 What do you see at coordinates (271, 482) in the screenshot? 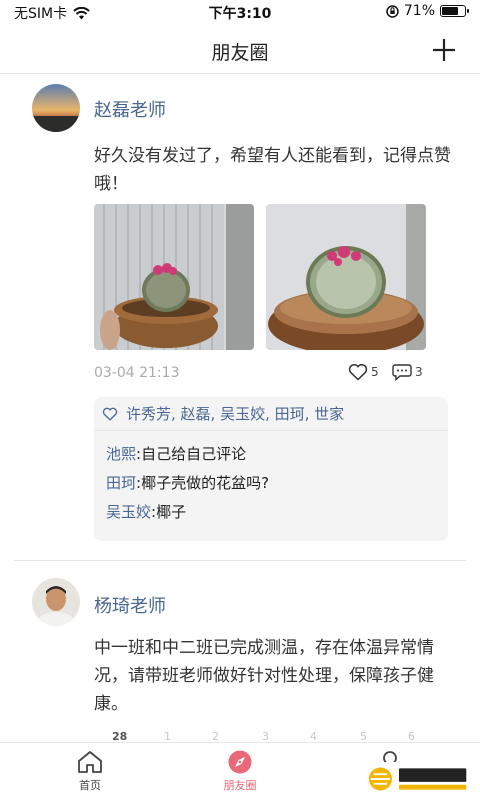
I see `comment-item: 田珂: 椰子壳做的花盆吗?` at bounding box center [271, 482].